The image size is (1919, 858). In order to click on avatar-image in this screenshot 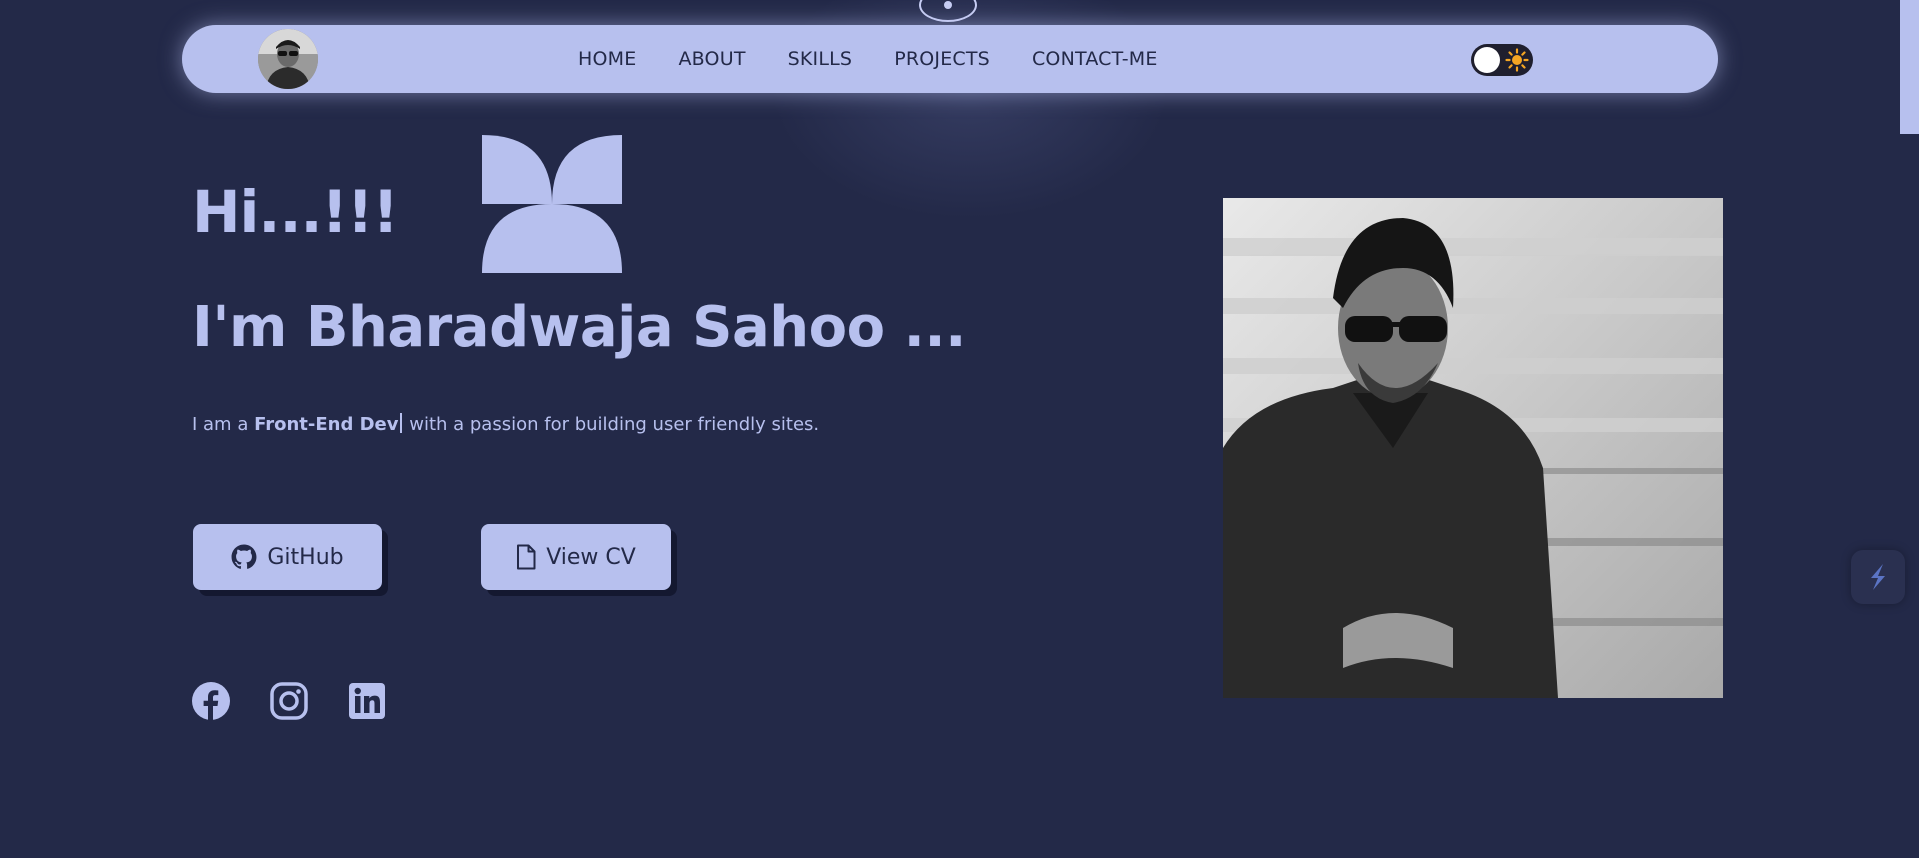, I will do `click(288, 59)`.